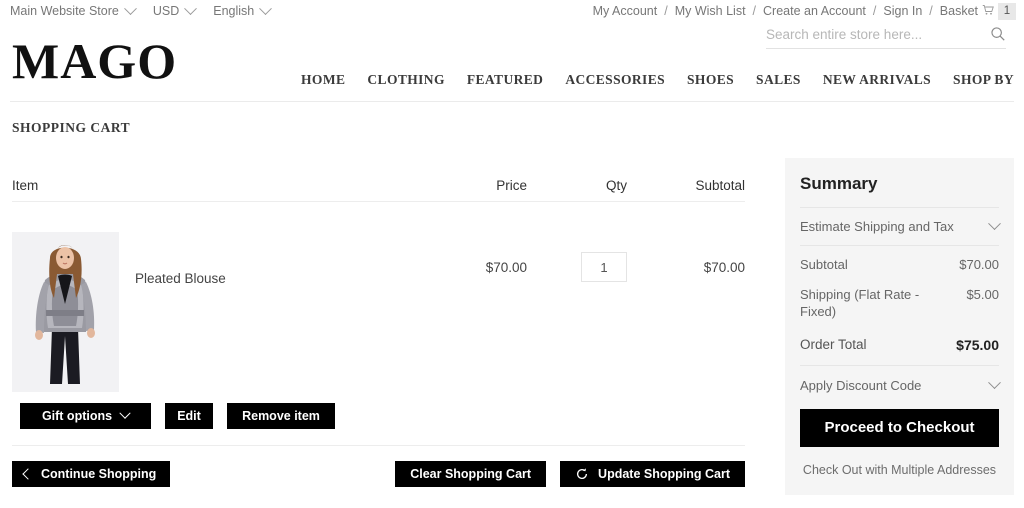 This screenshot has width=1024, height=508. I want to click on basket-link: Basket 1, so click(977, 11).